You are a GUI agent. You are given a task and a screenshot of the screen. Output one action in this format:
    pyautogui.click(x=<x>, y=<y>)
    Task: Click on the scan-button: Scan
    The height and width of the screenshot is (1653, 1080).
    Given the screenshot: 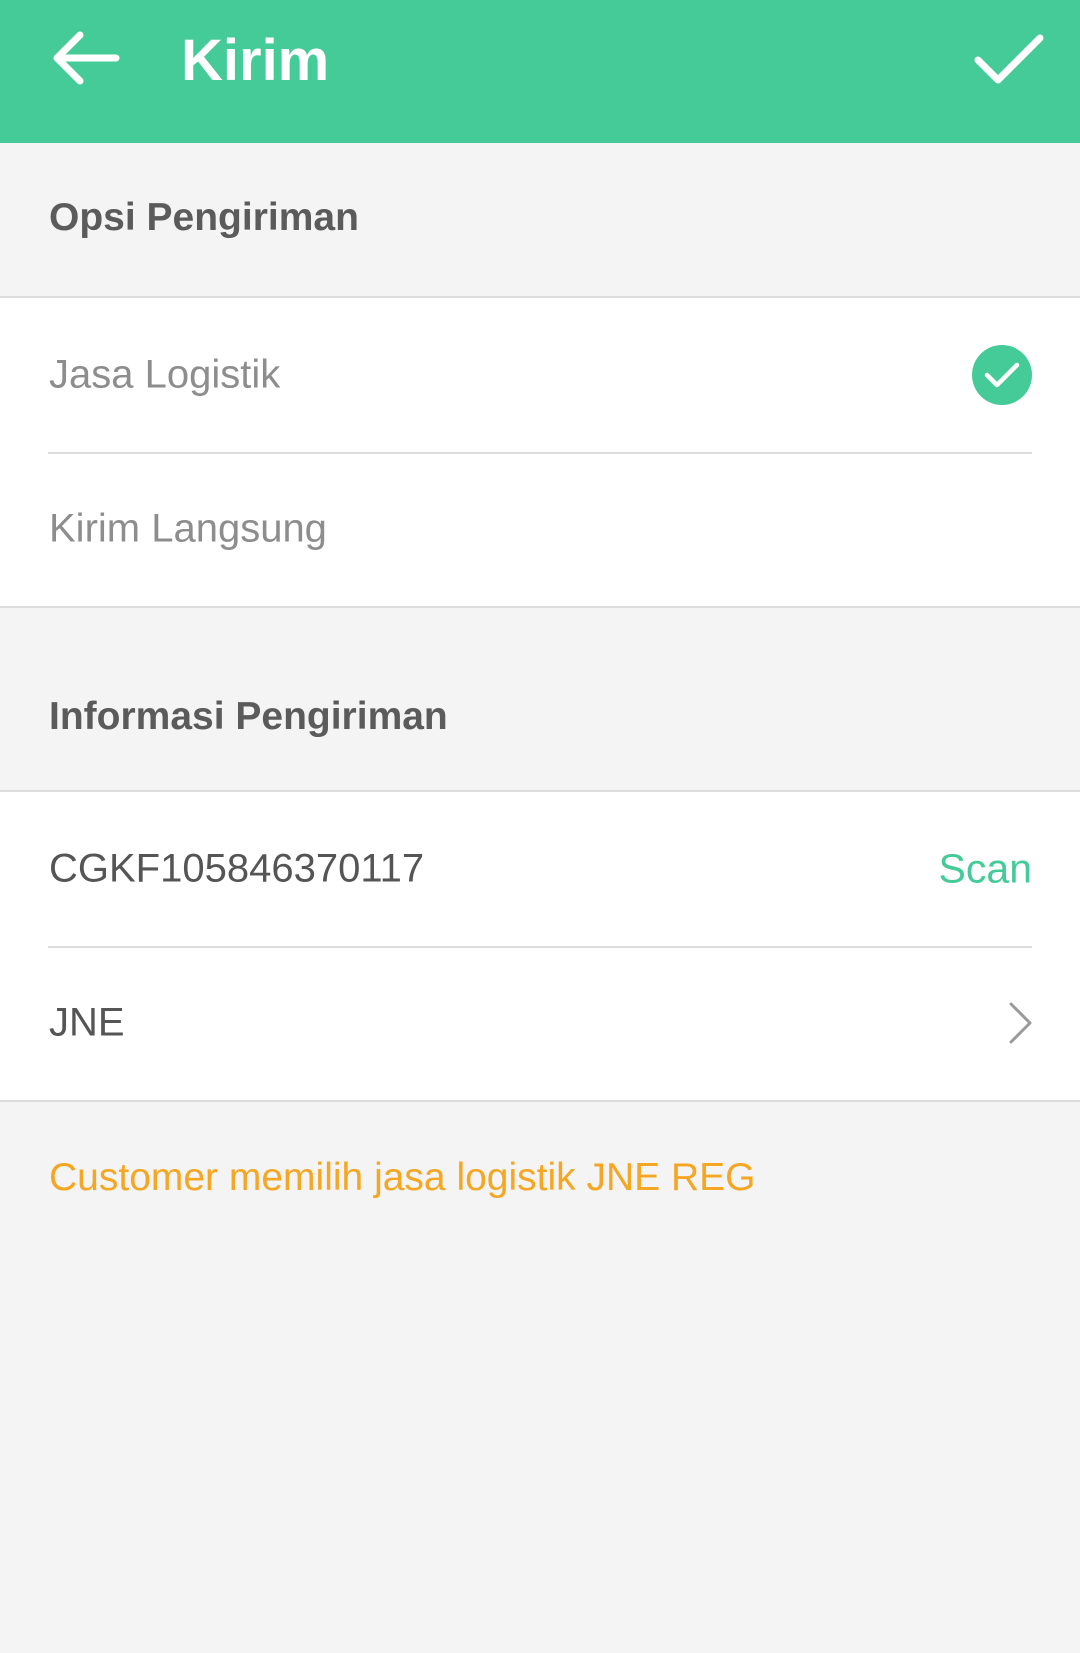 What is the action you would take?
    pyautogui.click(x=985, y=869)
    